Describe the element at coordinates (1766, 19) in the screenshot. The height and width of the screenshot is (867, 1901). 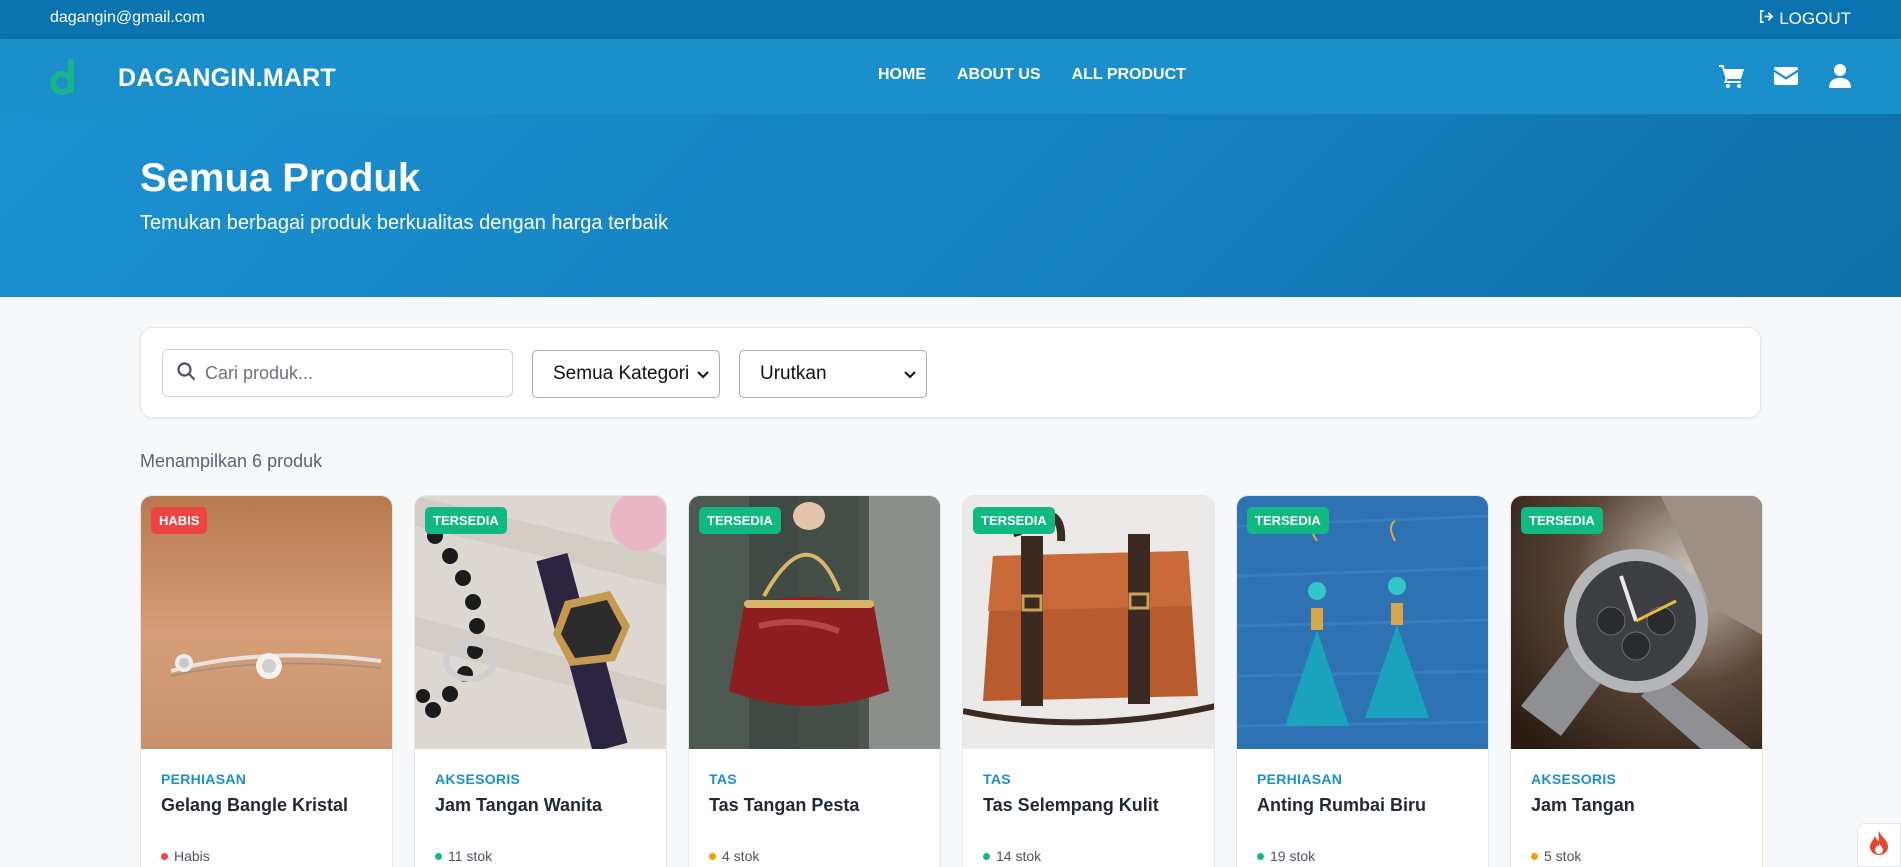
I see `logout-icon` at that location.